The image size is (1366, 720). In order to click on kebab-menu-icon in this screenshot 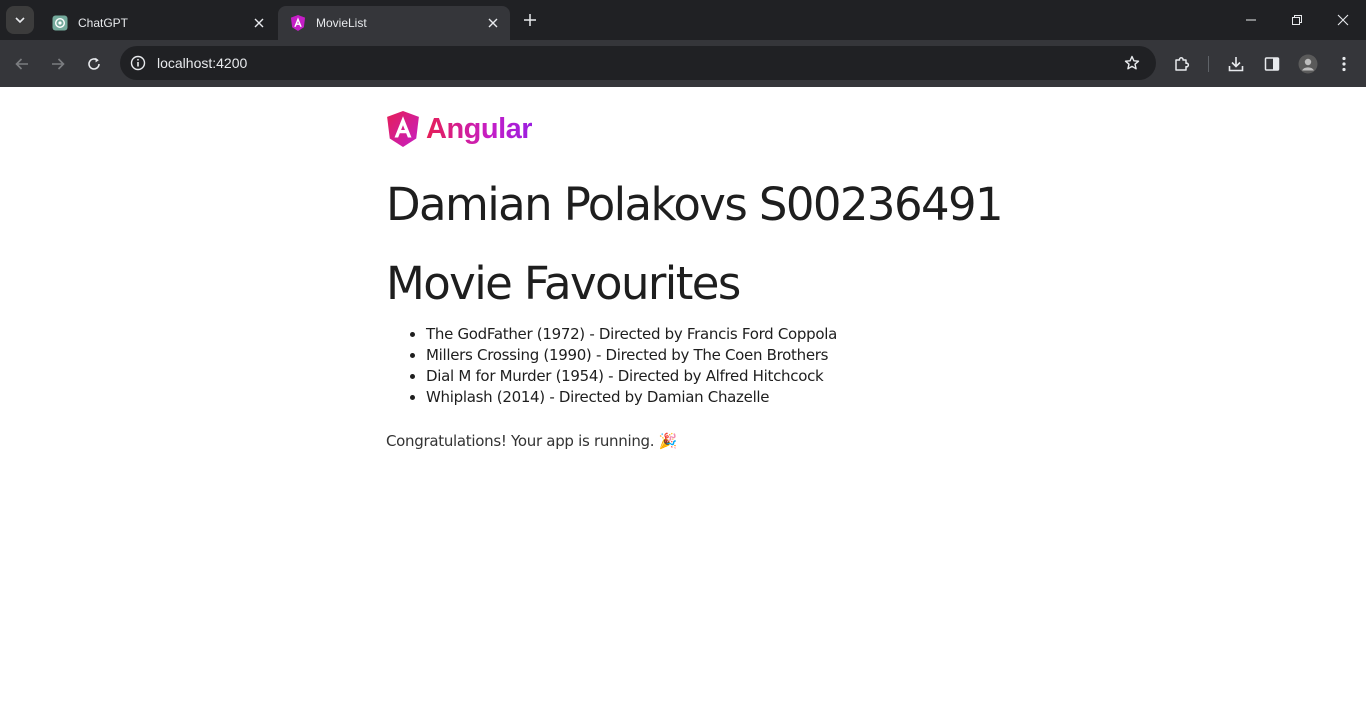, I will do `click(1344, 64)`.